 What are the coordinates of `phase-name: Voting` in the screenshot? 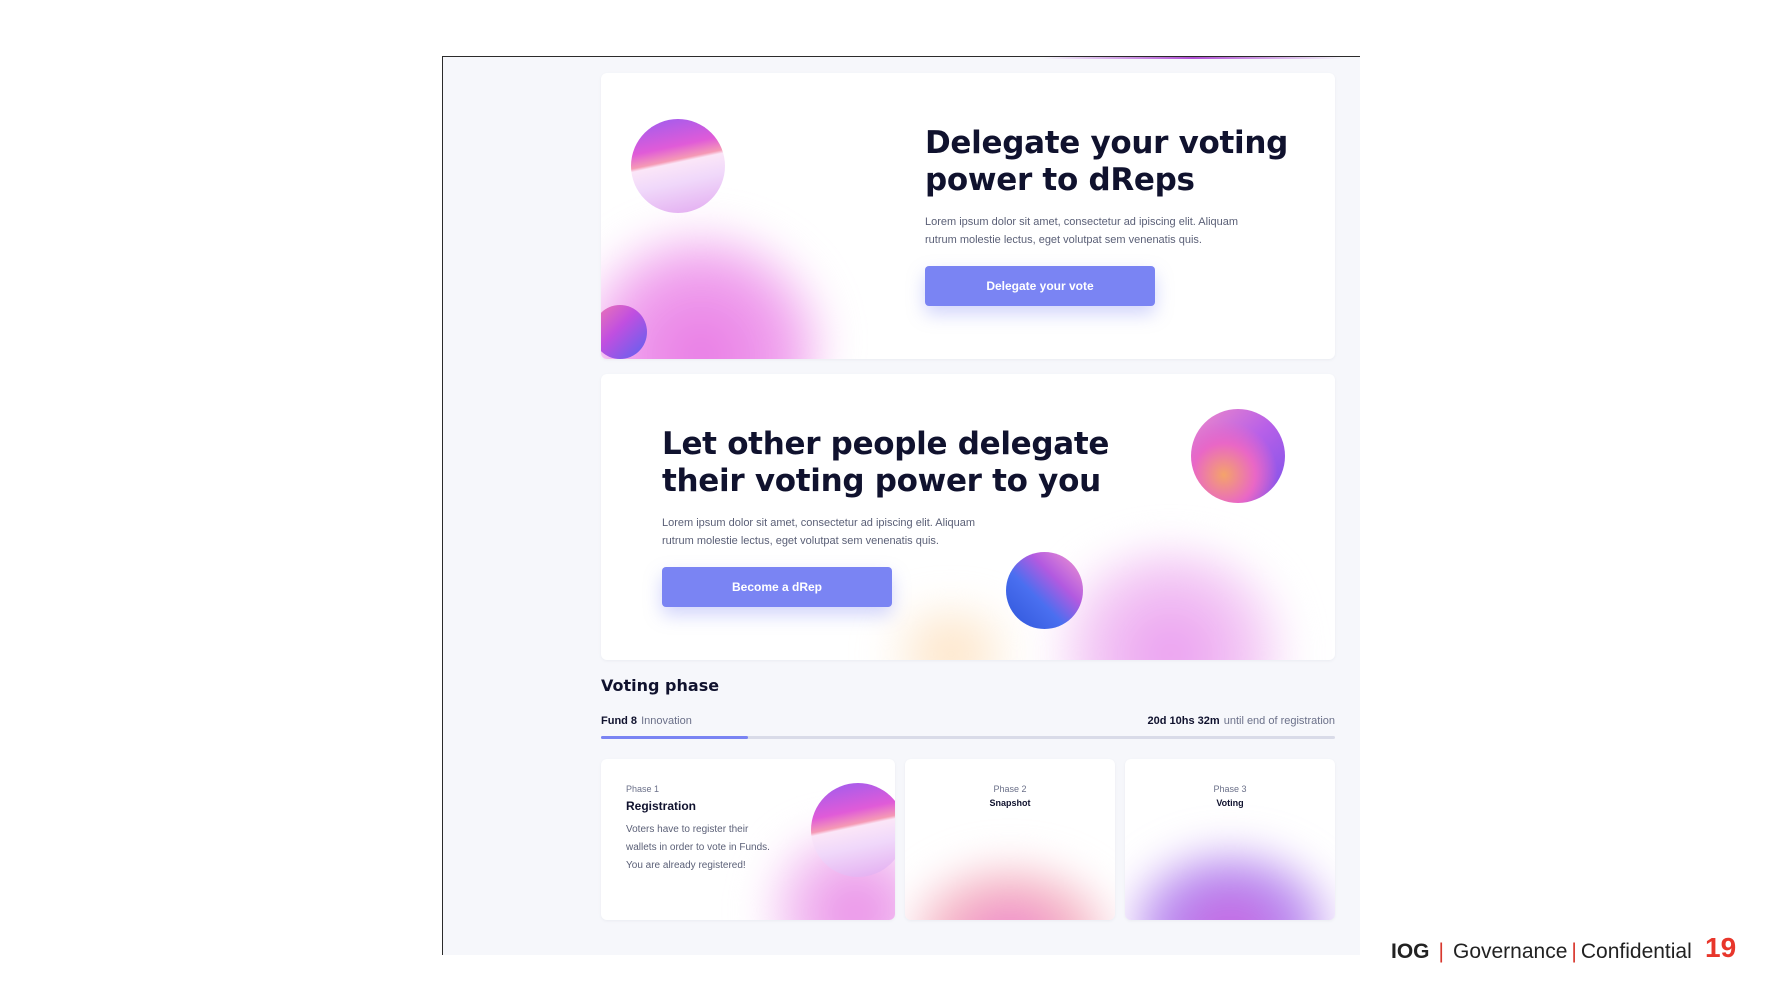 It's located at (1230, 803).